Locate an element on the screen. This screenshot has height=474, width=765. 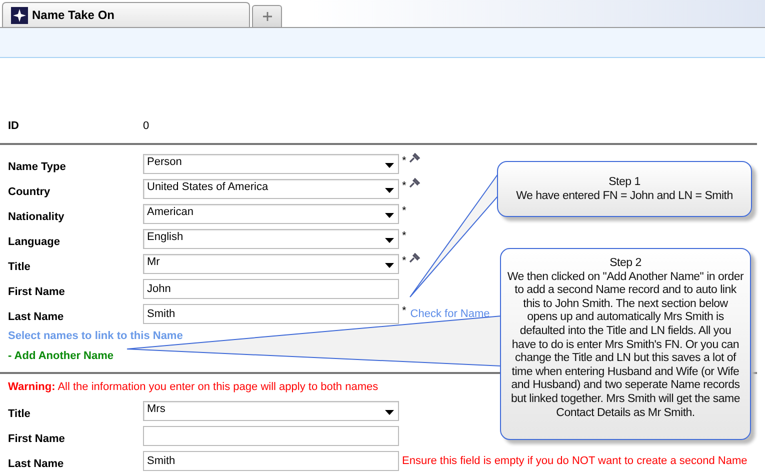
field-label: Nationality is located at coordinates (37, 216).